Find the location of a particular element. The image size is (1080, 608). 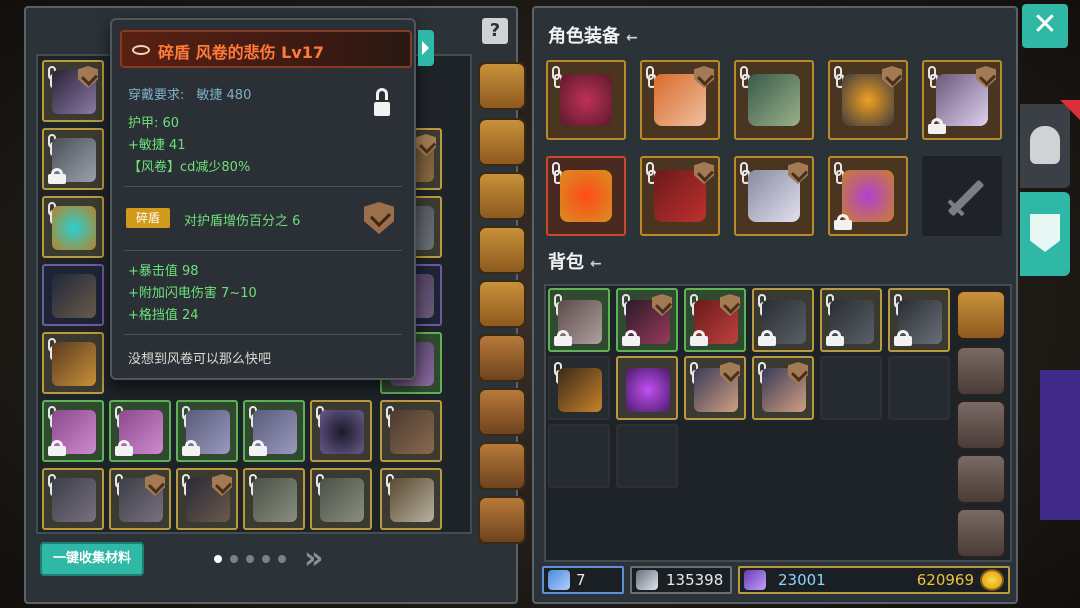

wand-resource: 7 is located at coordinates (583, 580).